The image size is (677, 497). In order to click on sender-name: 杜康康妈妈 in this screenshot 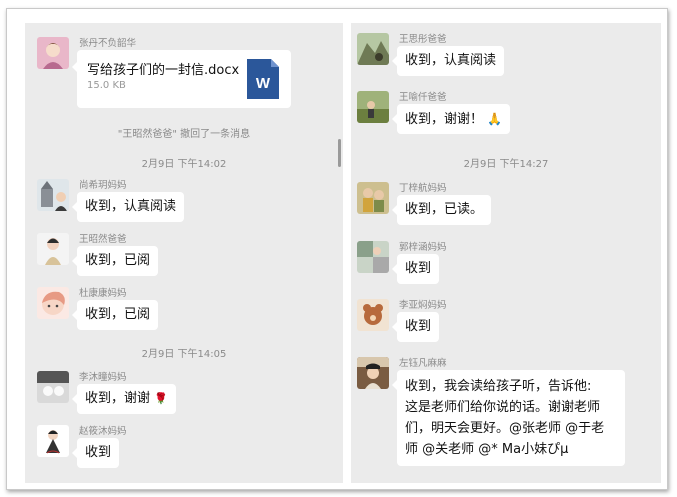, I will do `click(103, 293)`.